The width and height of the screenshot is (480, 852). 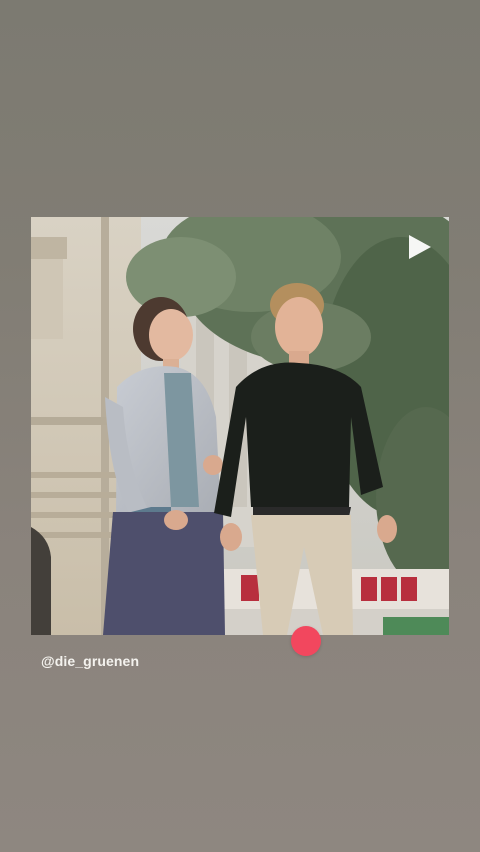 I want to click on play-triangle, so click(x=420, y=247).